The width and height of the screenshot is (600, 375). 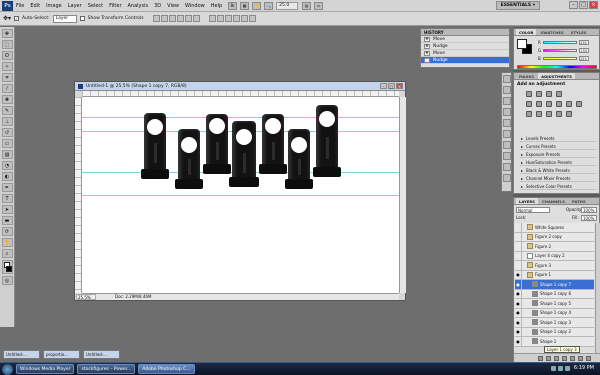 What do you see at coordinates (7, 110) in the screenshot?
I see `brush-tool-icon: ✎` at bounding box center [7, 110].